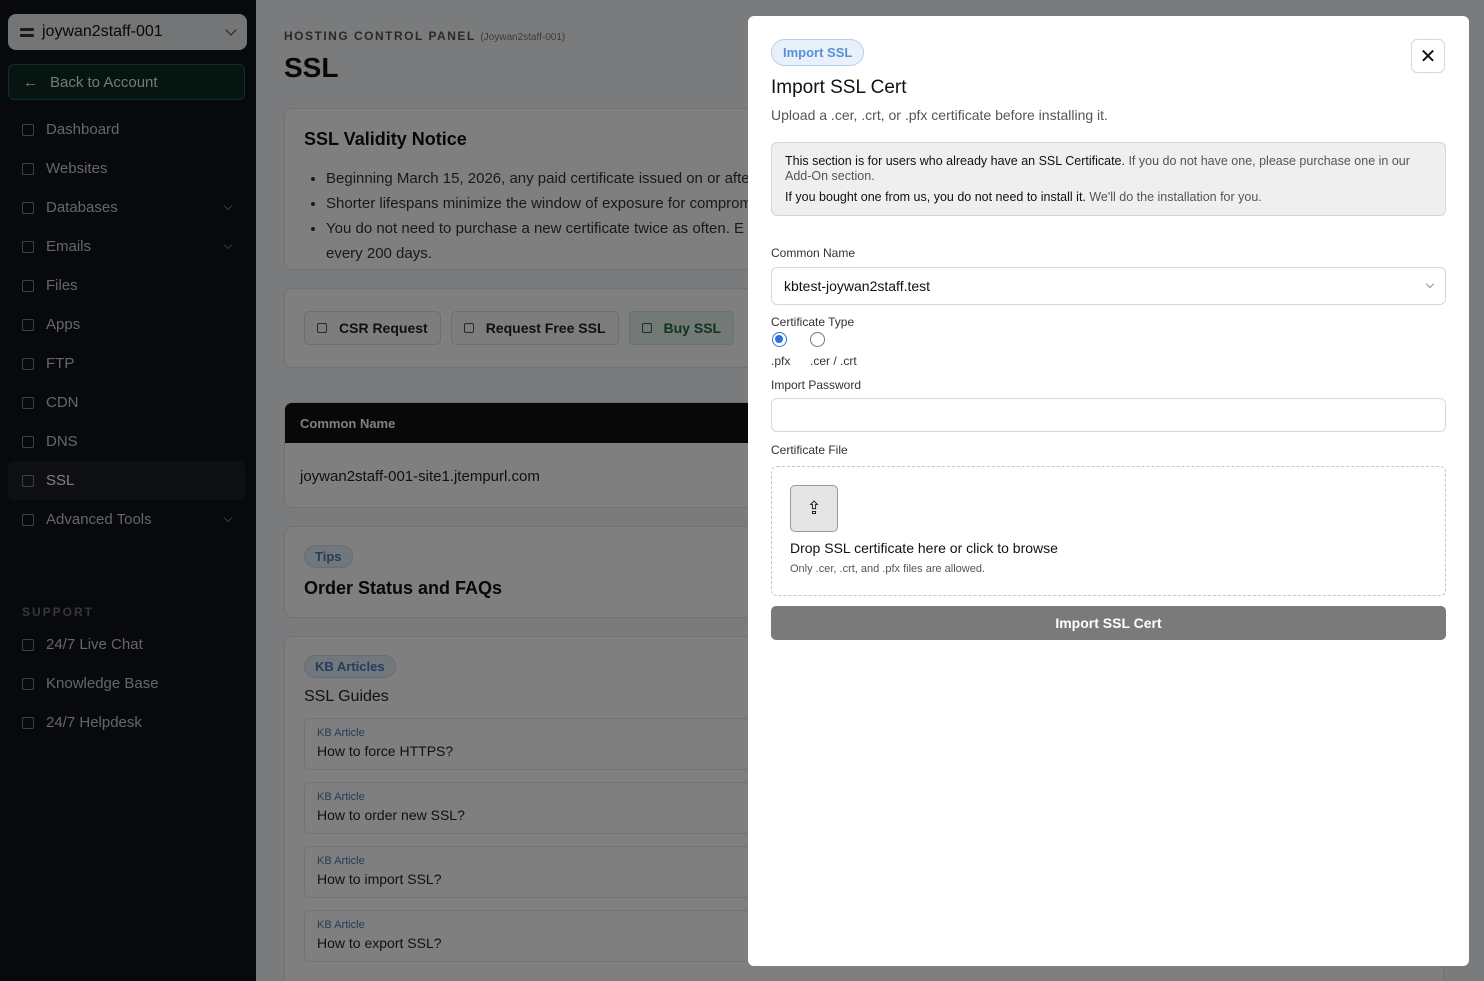  Describe the element at coordinates (1430, 284) in the screenshot. I see `chevron-down-icon` at that location.